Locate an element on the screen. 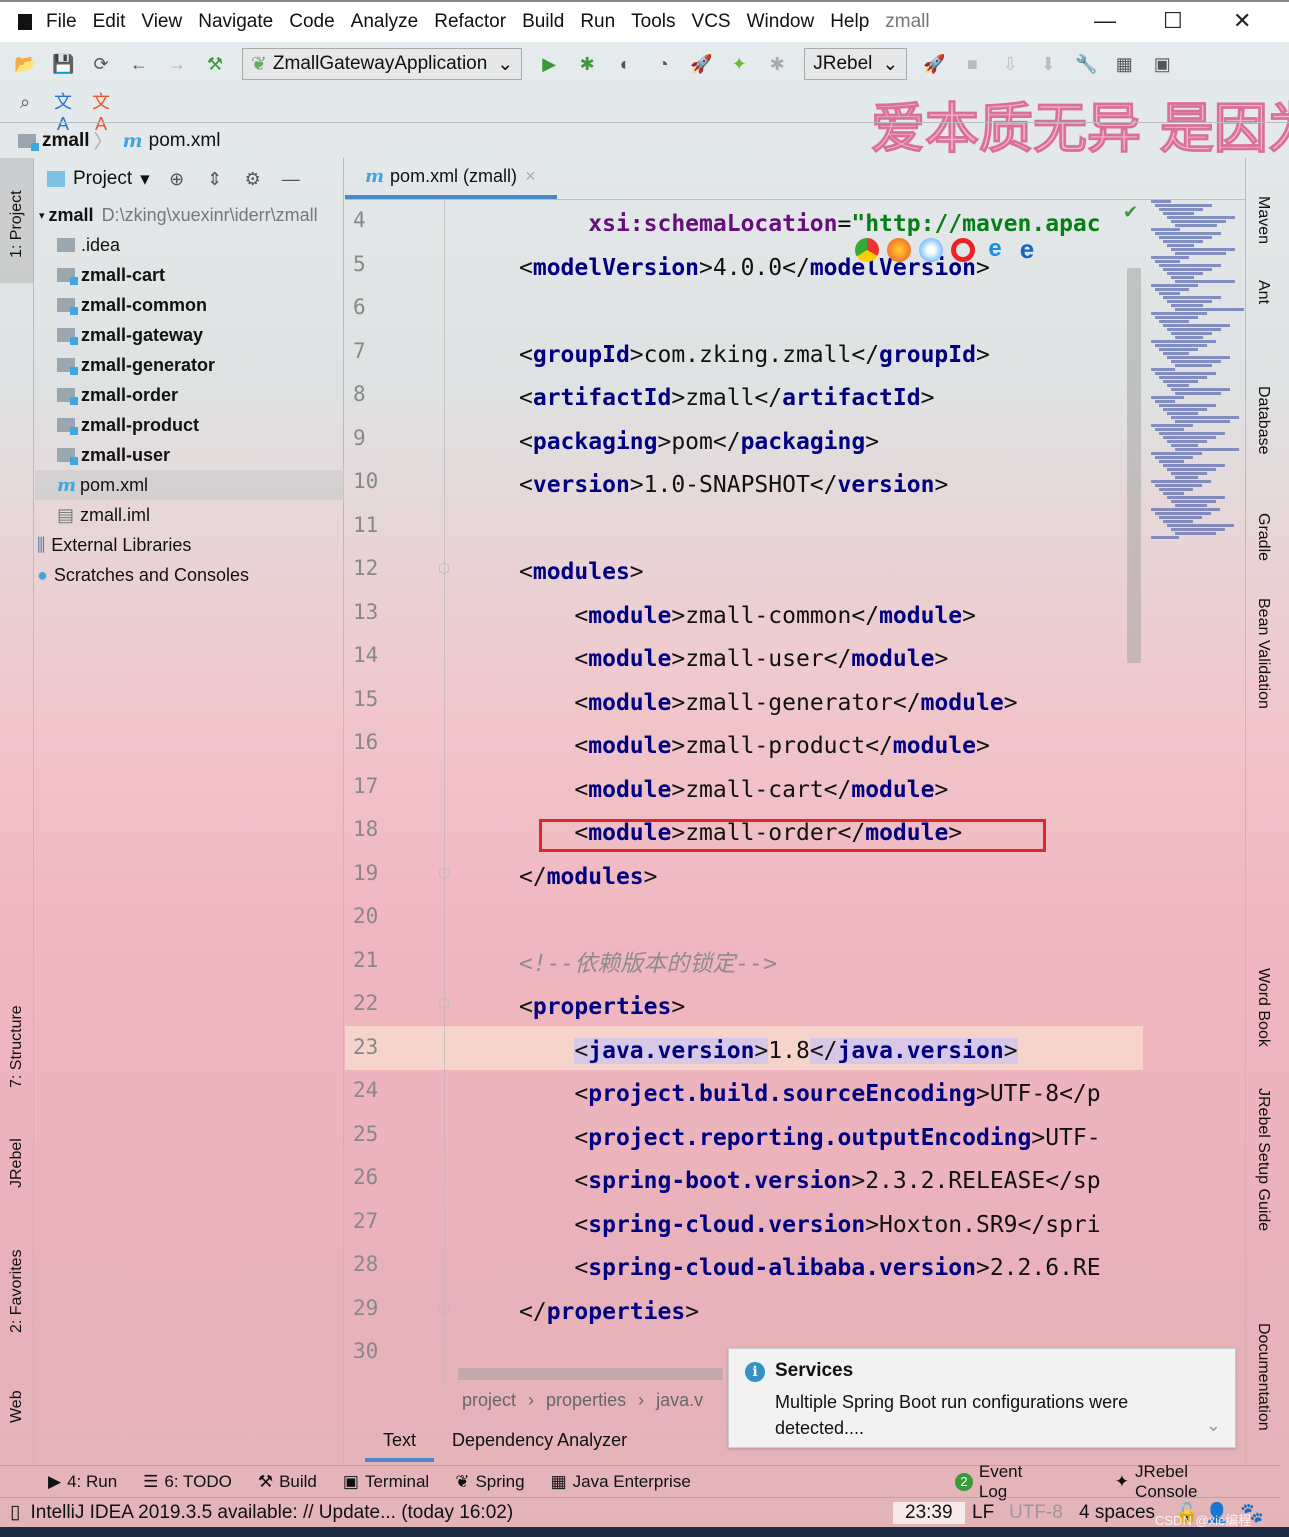 The width and height of the screenshot is (1289, 1537). tree-item-zmall-order: zmall-order is located at coordinates (189, 395).